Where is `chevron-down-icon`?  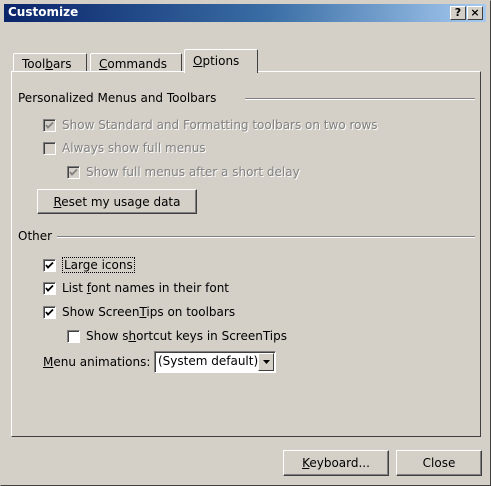 chevron-down-icon is located at coordinates (266, 362).